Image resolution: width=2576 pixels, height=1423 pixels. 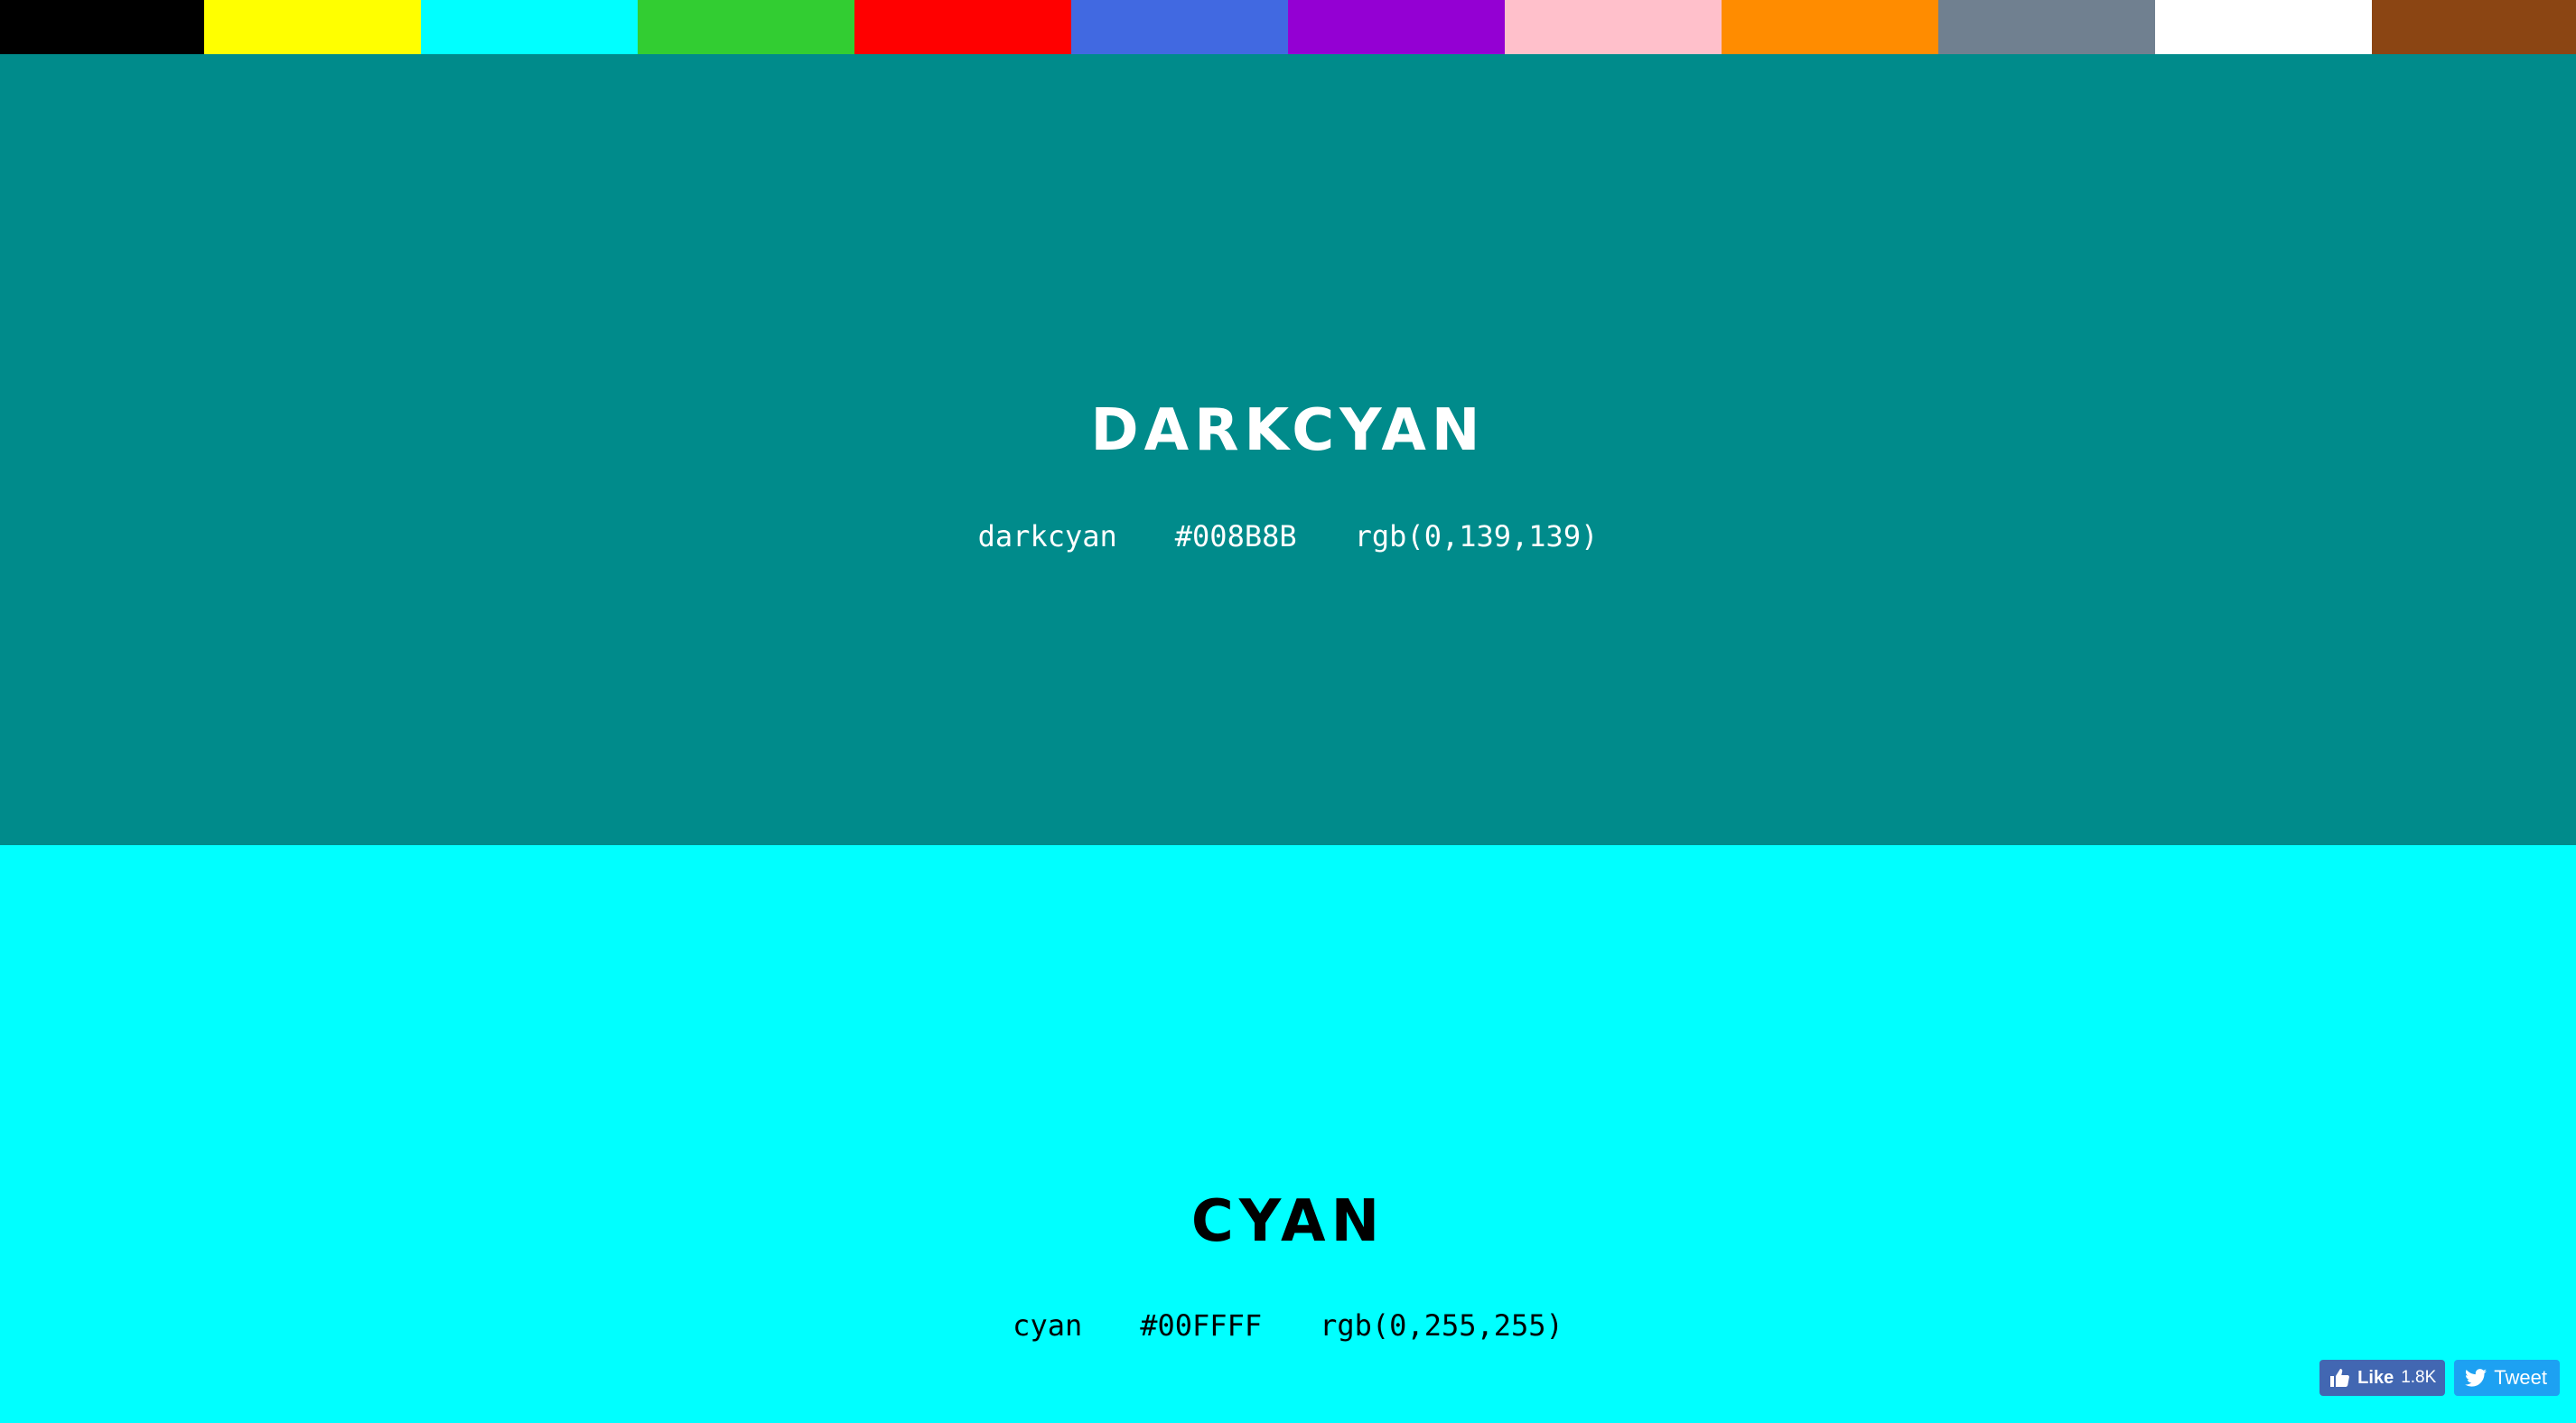 I want to click on color-codes: cyan #00FFFF rgb(0,255,255), so click(x=1288, y=1325).